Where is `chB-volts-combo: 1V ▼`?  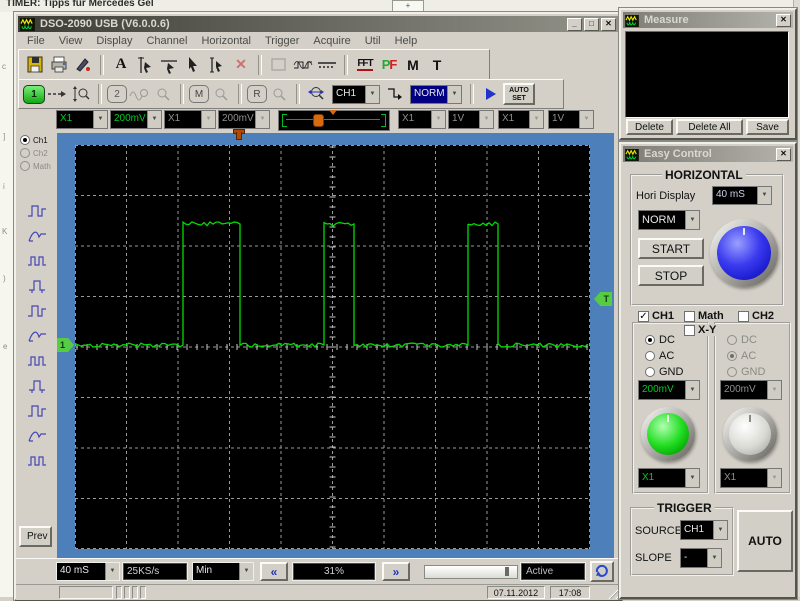
chB-volts-combo: 1V ▼ is located at coordinates (571, 119).